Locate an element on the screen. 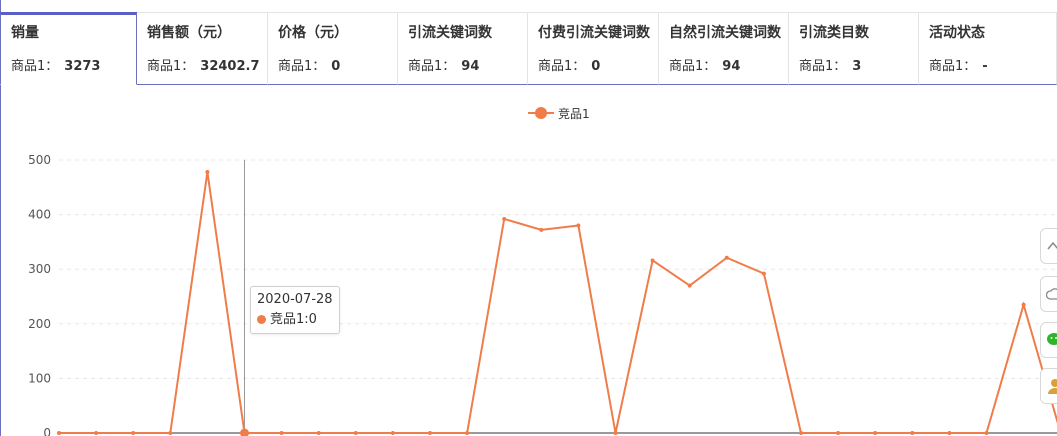  chart-tooltip: 2020-07-28 竞品1:0 is located at coordinates (295, 310).